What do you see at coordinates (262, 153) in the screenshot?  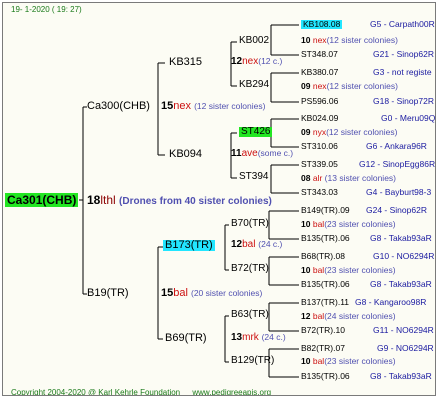 I see `gen2-kb094-info: 11ave(some c.)` at bounding box center [262, 153].